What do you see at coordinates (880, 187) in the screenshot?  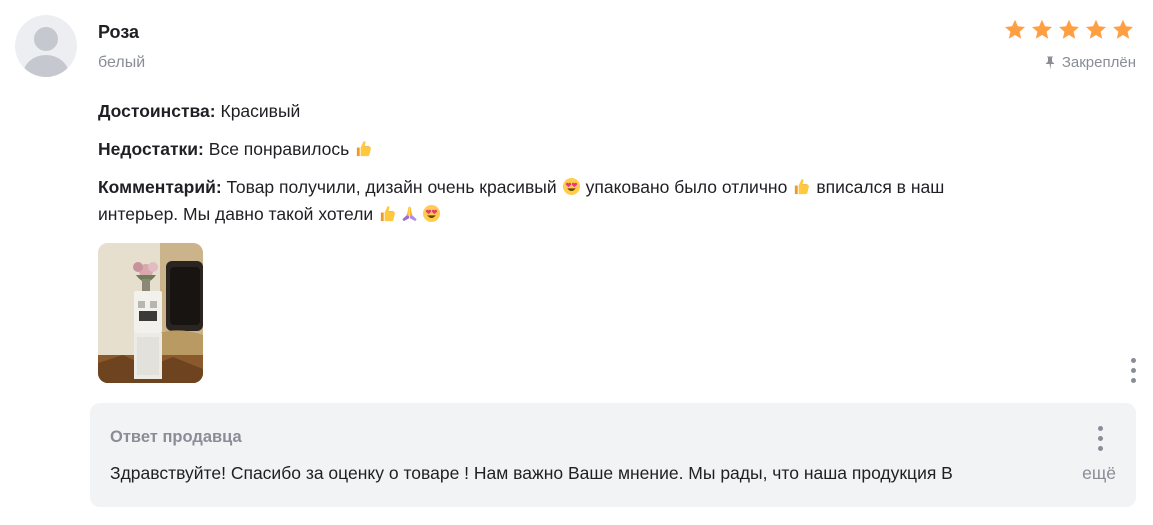 I see `comment-text-3: вписался в наш` at bounding box center [880, 187].